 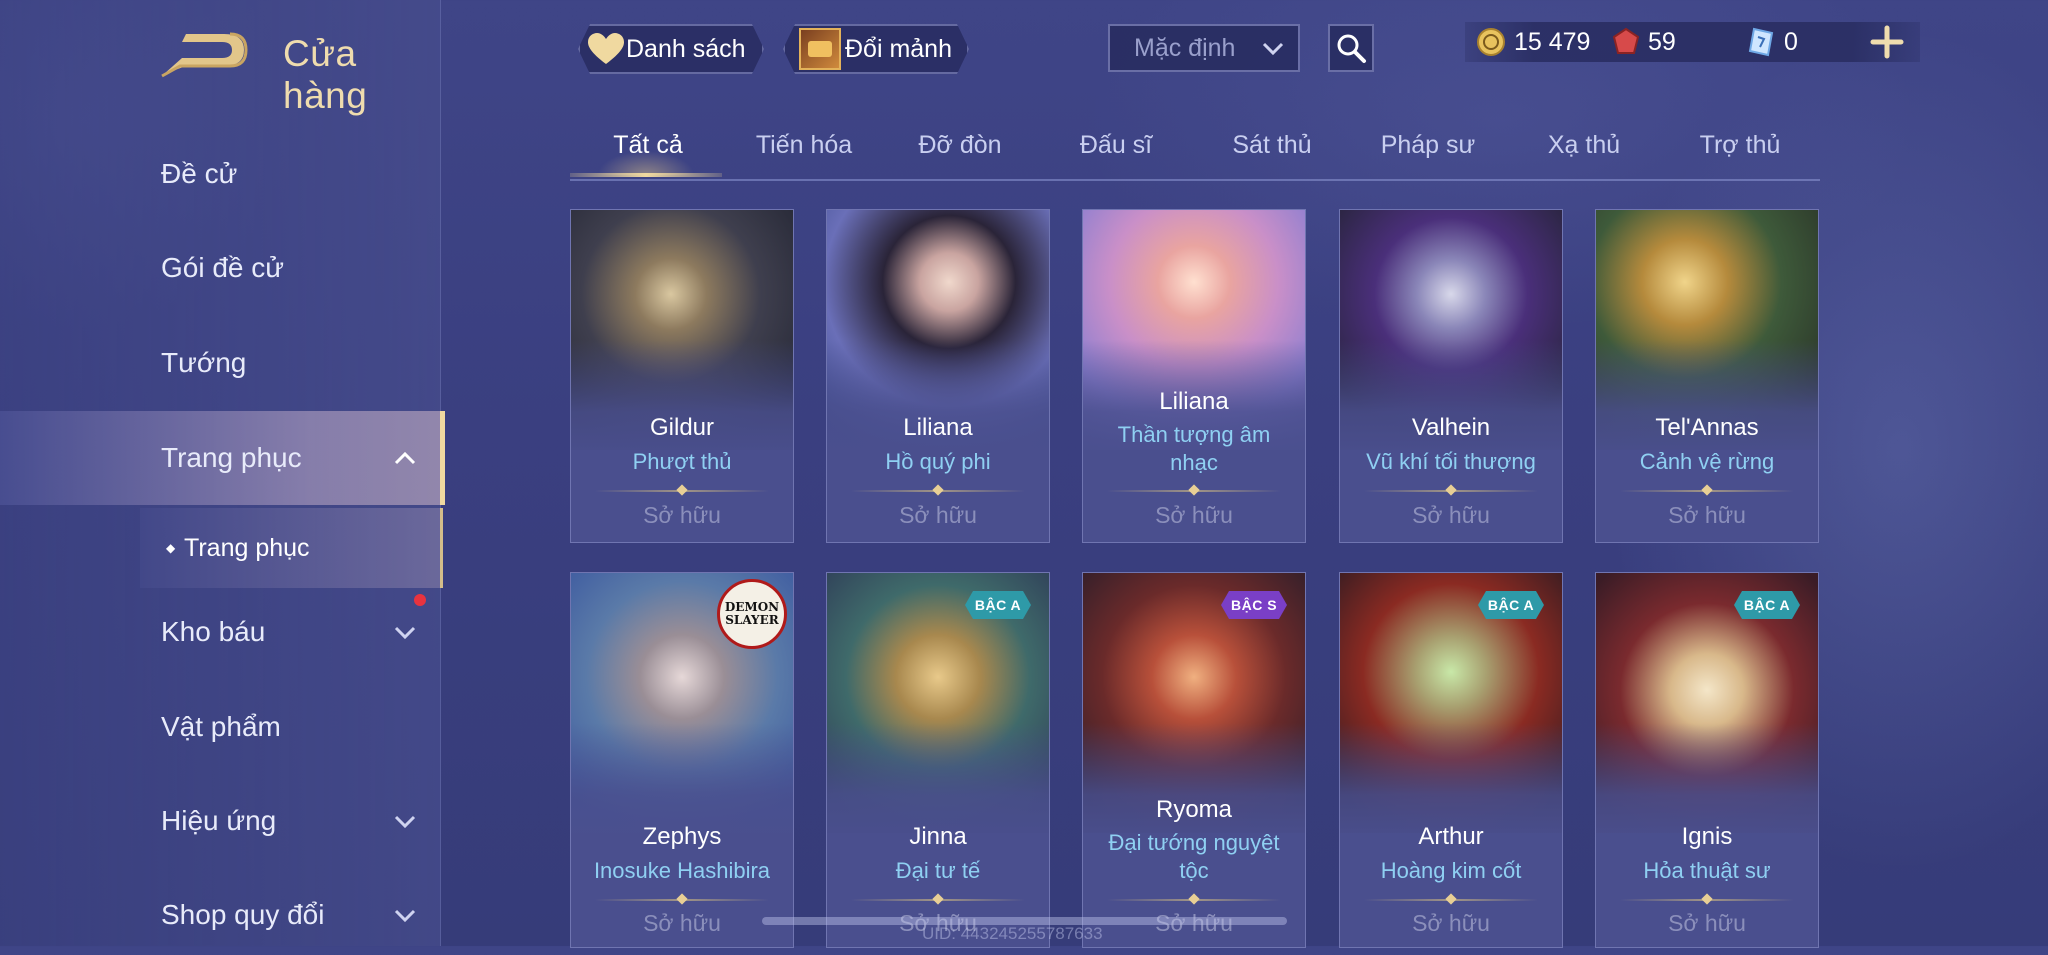 What do you see at coordinates (1791, 41) in the screenshot?
I see `voucher-value: 0` at bounding box center [1791, 41].